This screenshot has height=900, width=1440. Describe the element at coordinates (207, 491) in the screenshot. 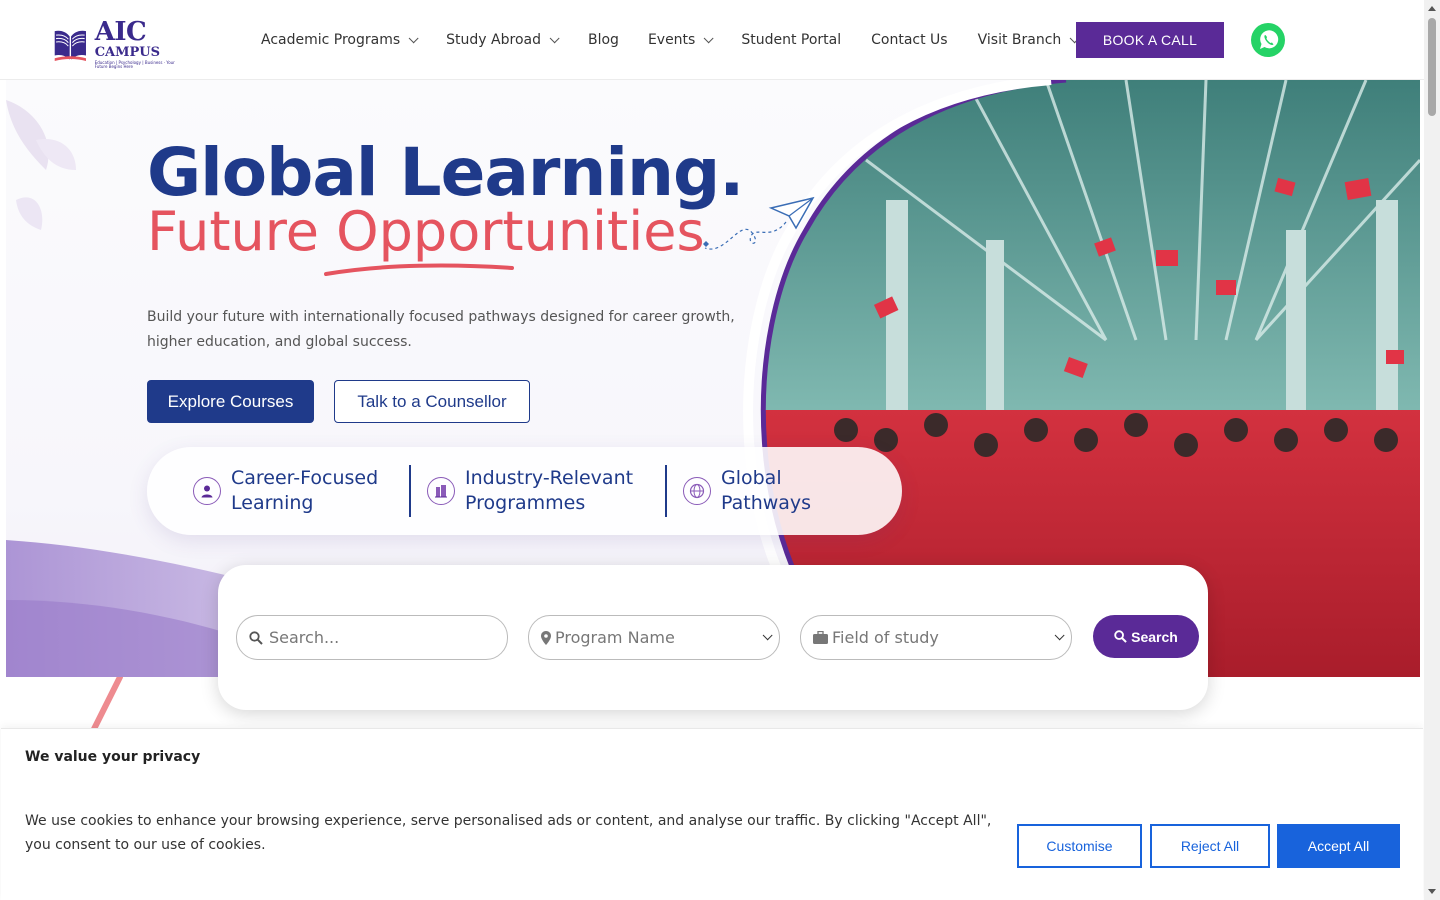

I see `user-icon` at that location.